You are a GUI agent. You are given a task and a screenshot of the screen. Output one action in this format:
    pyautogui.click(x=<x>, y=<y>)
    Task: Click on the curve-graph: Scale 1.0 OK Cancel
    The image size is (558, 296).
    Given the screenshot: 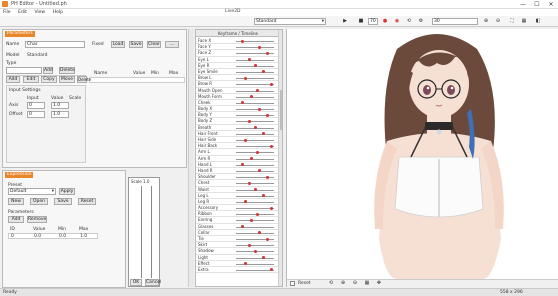 What is the action you would take?
    pyautogui.click(x=144, y=232)
    